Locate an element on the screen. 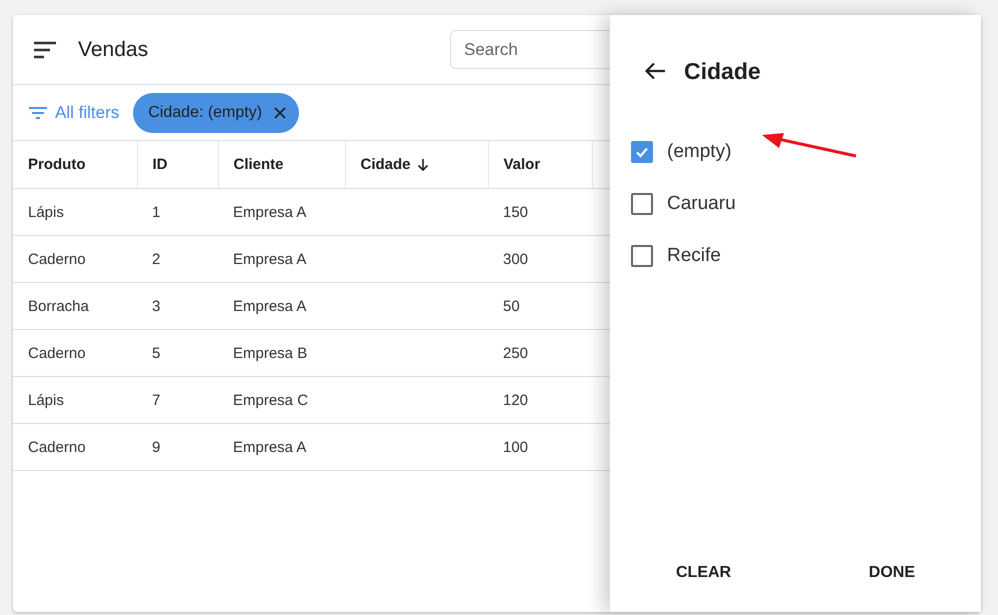  table-cell: 9 is located at coordinates (156, 447).